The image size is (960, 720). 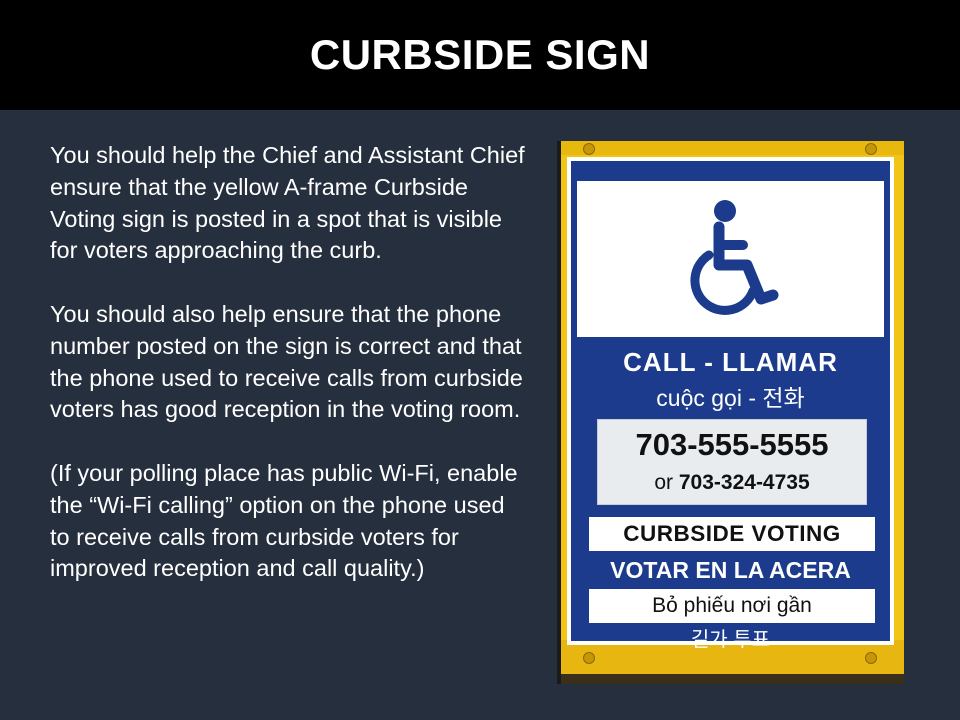 I want to click on vietnamese-label: Bỏ phiếu nơi gần, so click(x=732, y=606).